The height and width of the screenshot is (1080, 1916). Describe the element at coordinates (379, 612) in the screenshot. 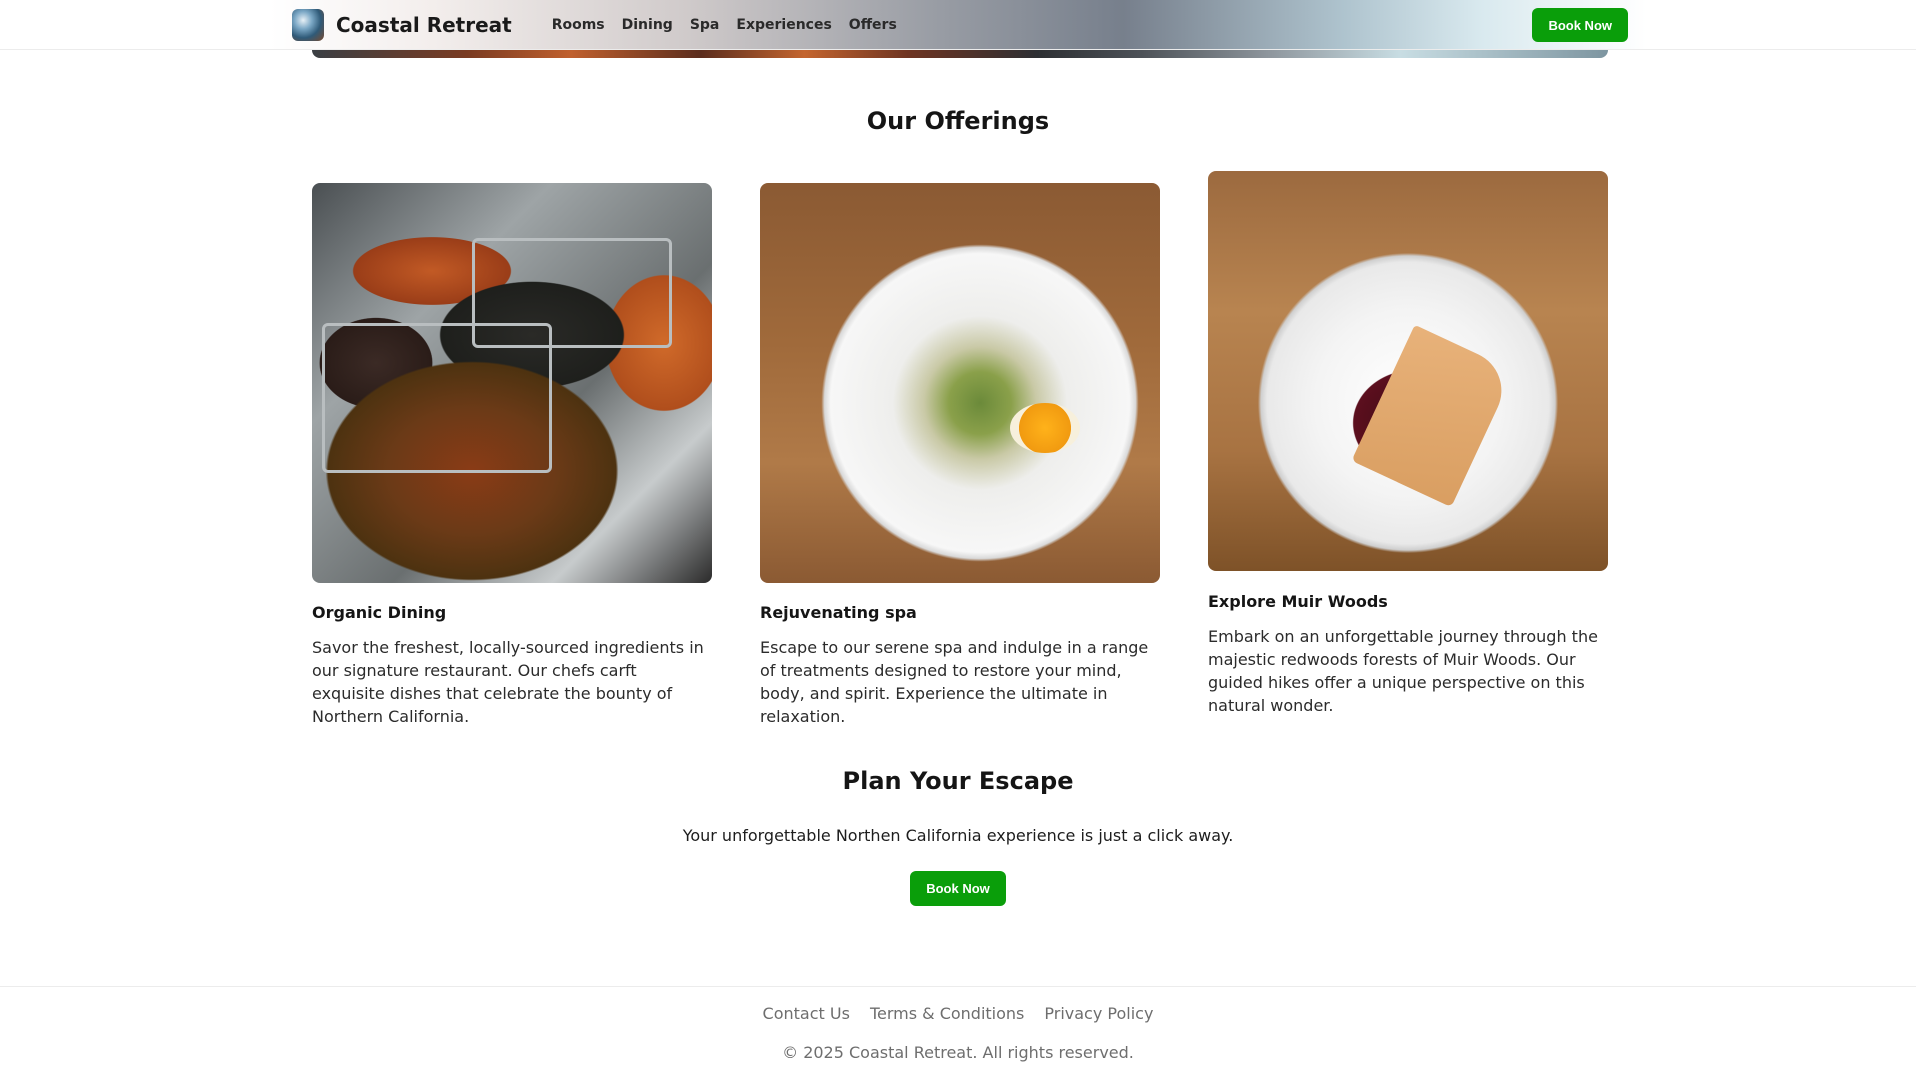

I see `card-title: Organic Dining` at that location.